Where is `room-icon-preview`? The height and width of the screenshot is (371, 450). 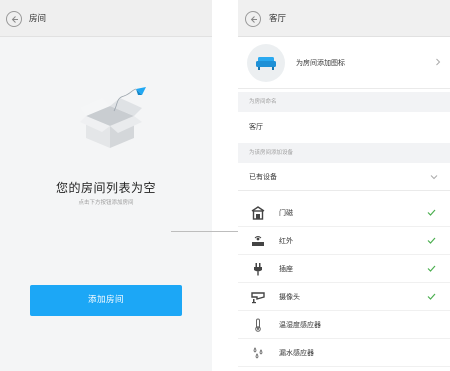 room-icon-preview is located at coordinates (266, 63).